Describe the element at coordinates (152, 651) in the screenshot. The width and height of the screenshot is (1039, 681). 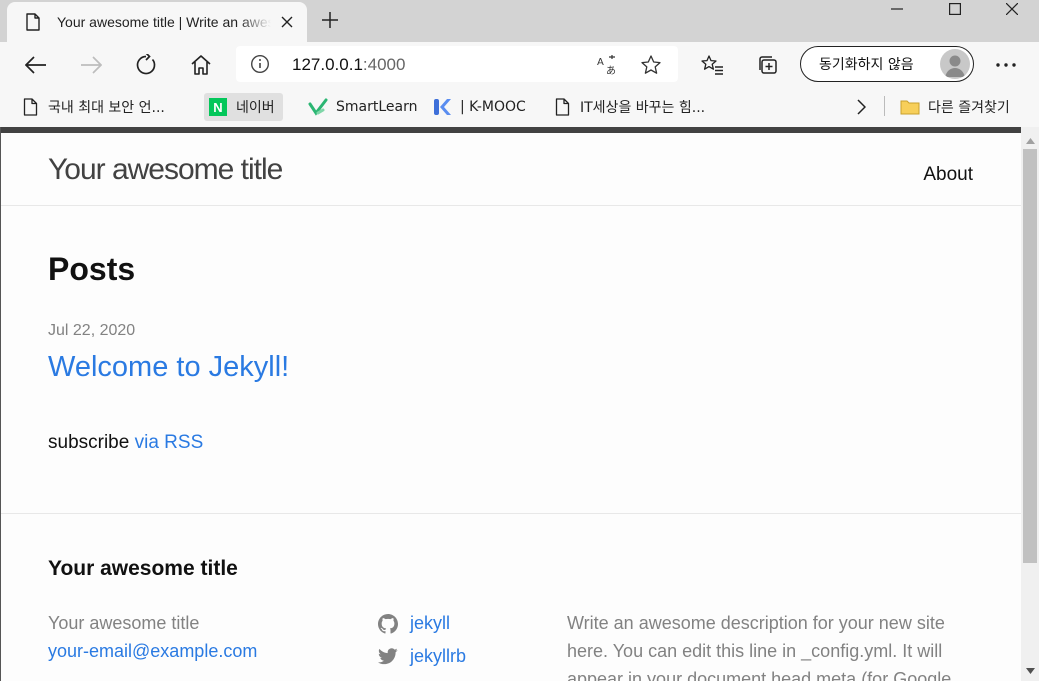
I see `footer-email-link: your-email@example.com` at that location.